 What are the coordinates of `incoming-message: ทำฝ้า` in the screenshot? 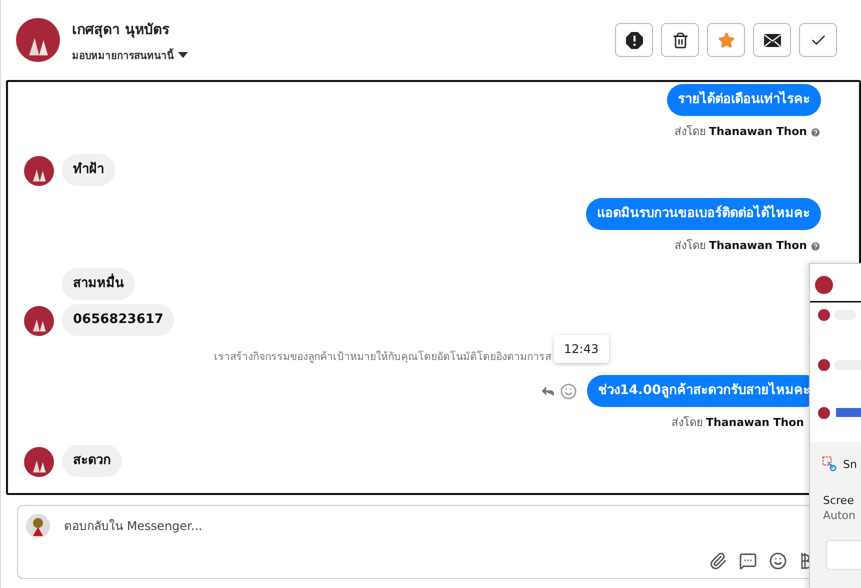 It's located at (88, 170).